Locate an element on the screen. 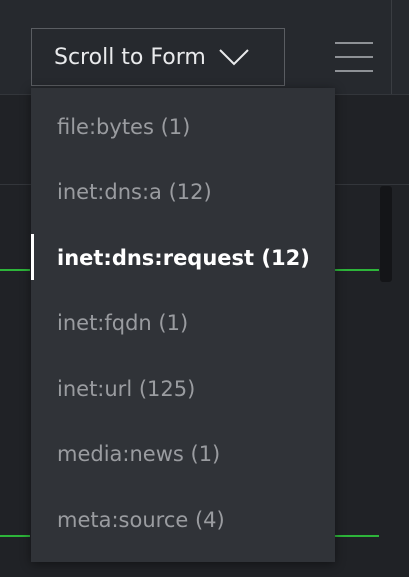  menu-item-inet-dns-a: inet:dns:a (12) is located at coordinates (183, 193).